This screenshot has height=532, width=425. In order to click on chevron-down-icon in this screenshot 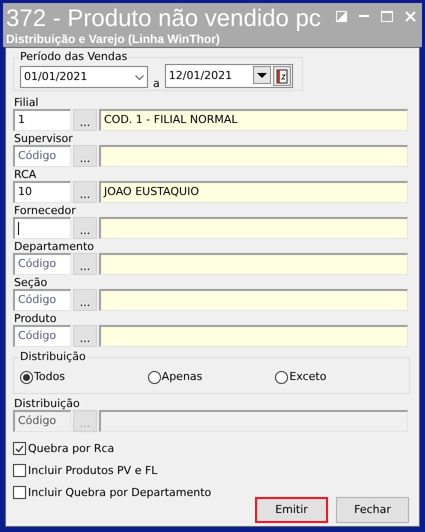, I will do `click(139, 77)`.